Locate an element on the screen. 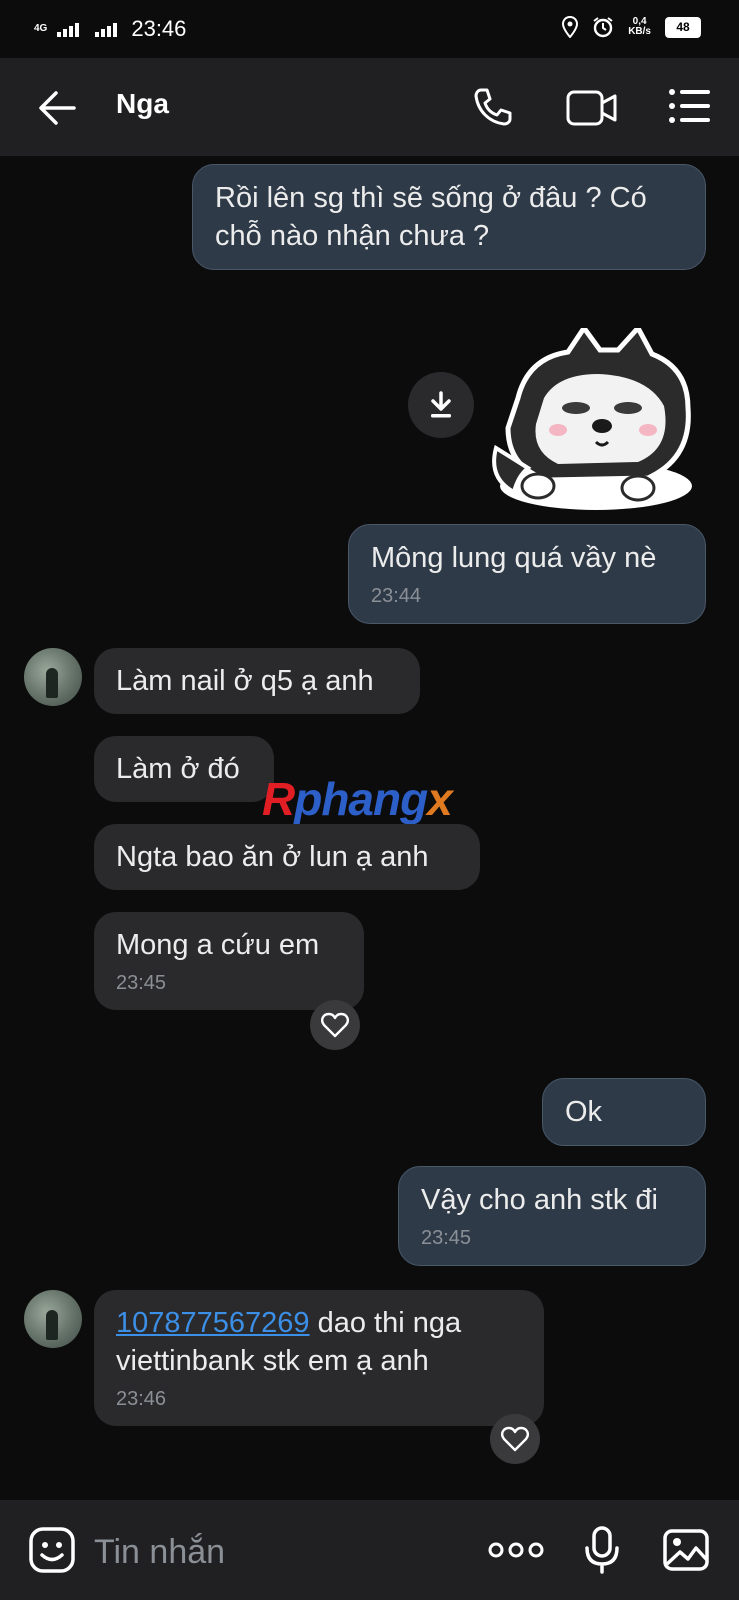 The width and height of the screenshot is (739, 1600). menu-icon is located at coordinates (690, 106).